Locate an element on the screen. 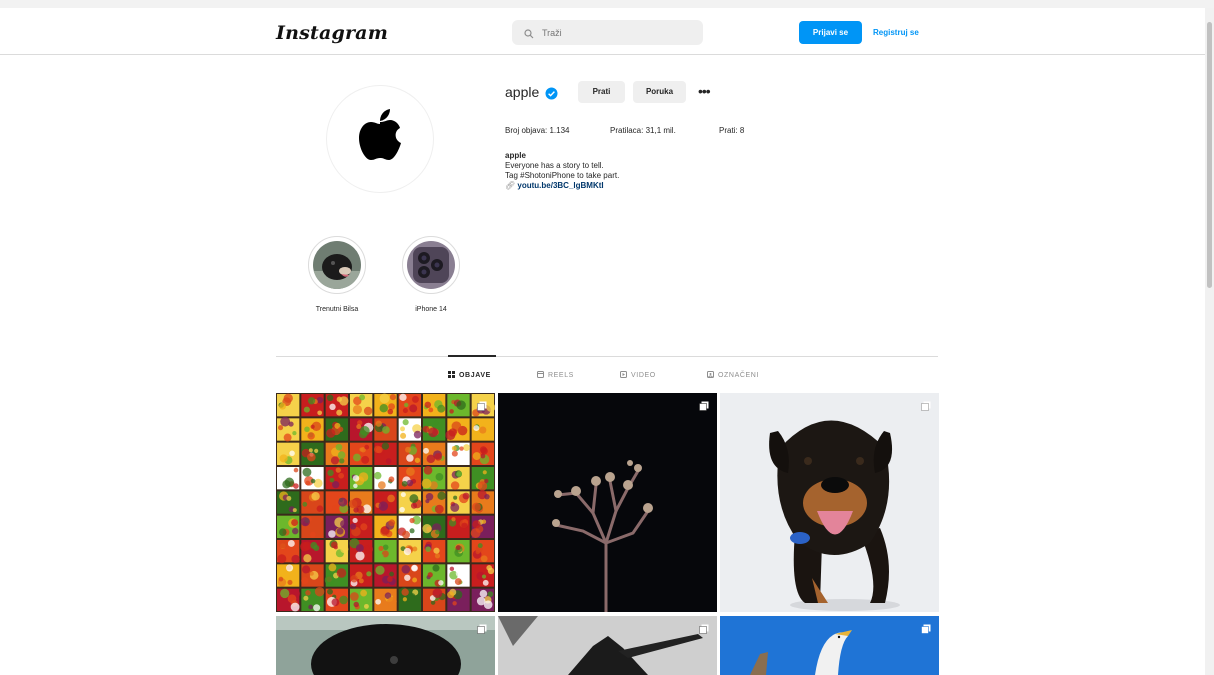 The height and width of the screenshot is (675, 1214). highlight-cover-iphone is located at coordinates (431, 265).